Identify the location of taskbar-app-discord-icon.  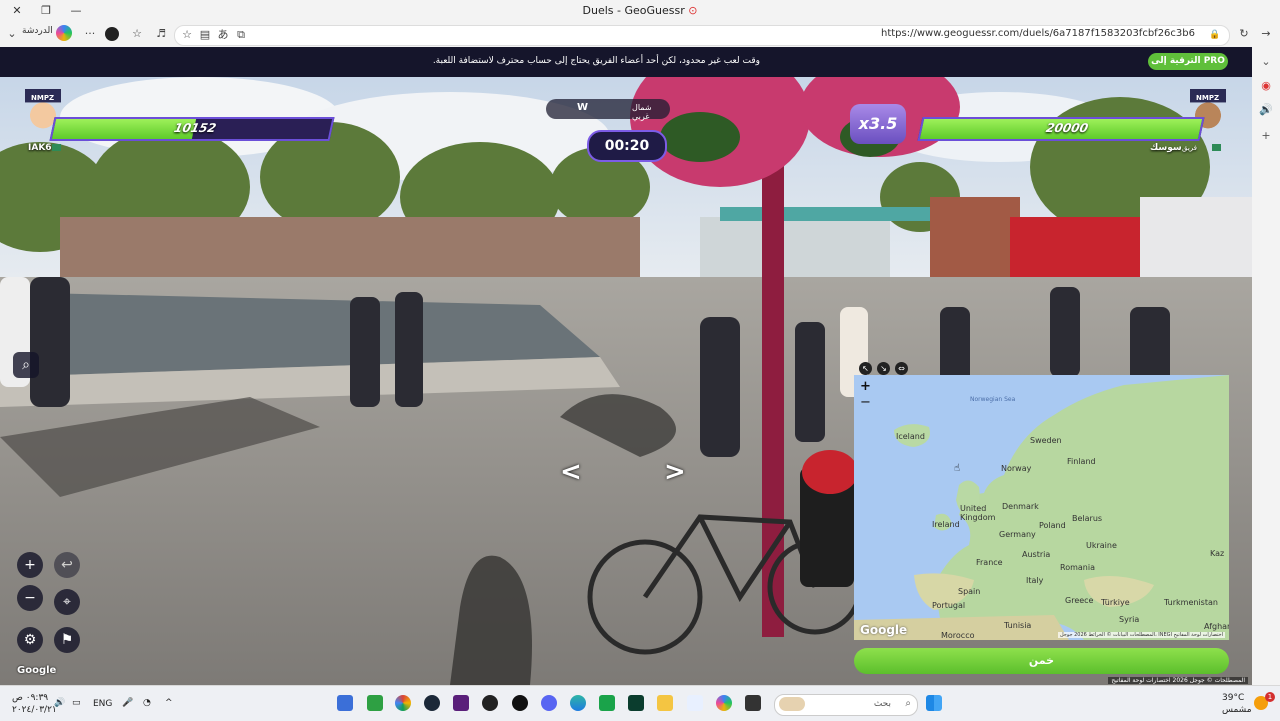
(549, 703).